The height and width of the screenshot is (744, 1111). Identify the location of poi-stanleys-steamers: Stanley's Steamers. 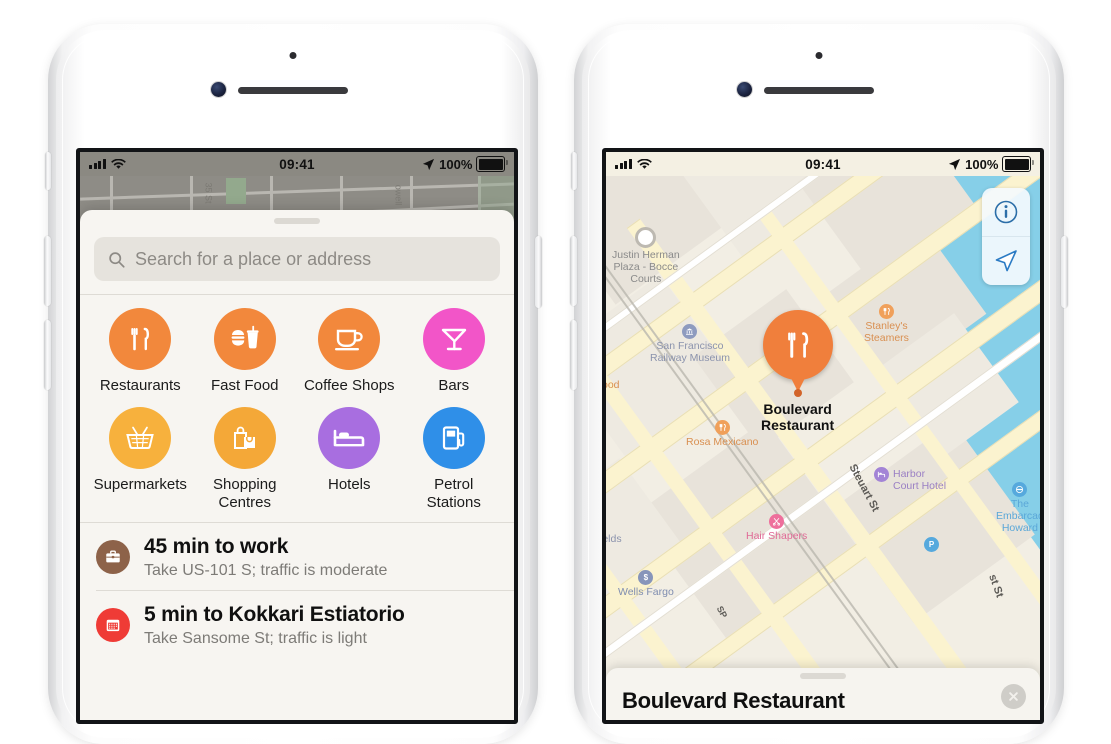
(886, 324).